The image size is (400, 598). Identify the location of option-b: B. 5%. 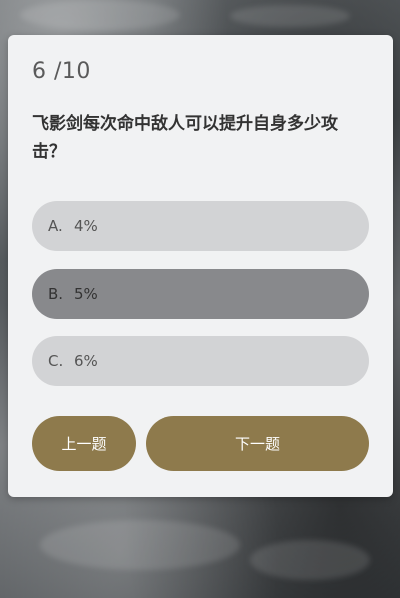
(200, 294).